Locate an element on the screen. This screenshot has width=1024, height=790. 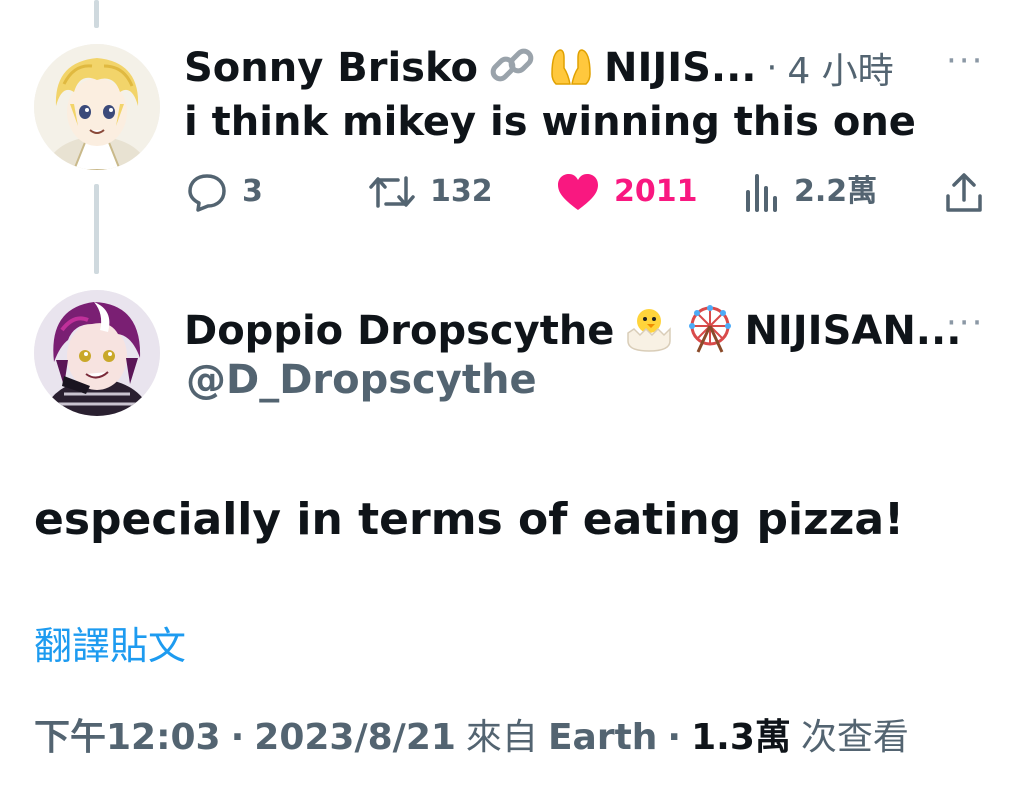
share-button is located at coordinates (964, 193).